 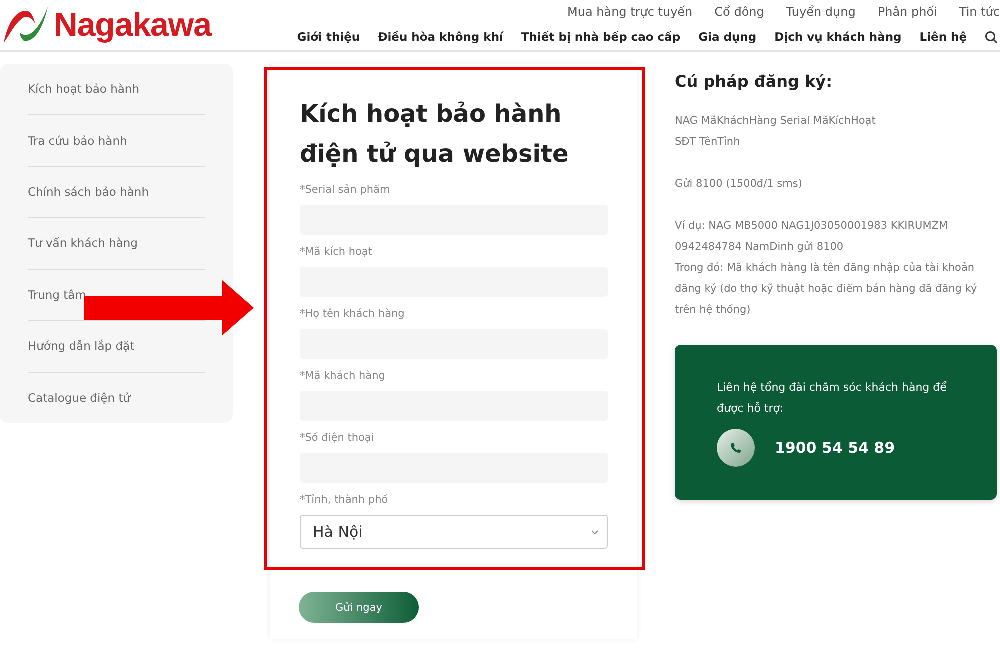 I want to click on main-nav-link: Giới thiệu, so click(x=328, y=37).